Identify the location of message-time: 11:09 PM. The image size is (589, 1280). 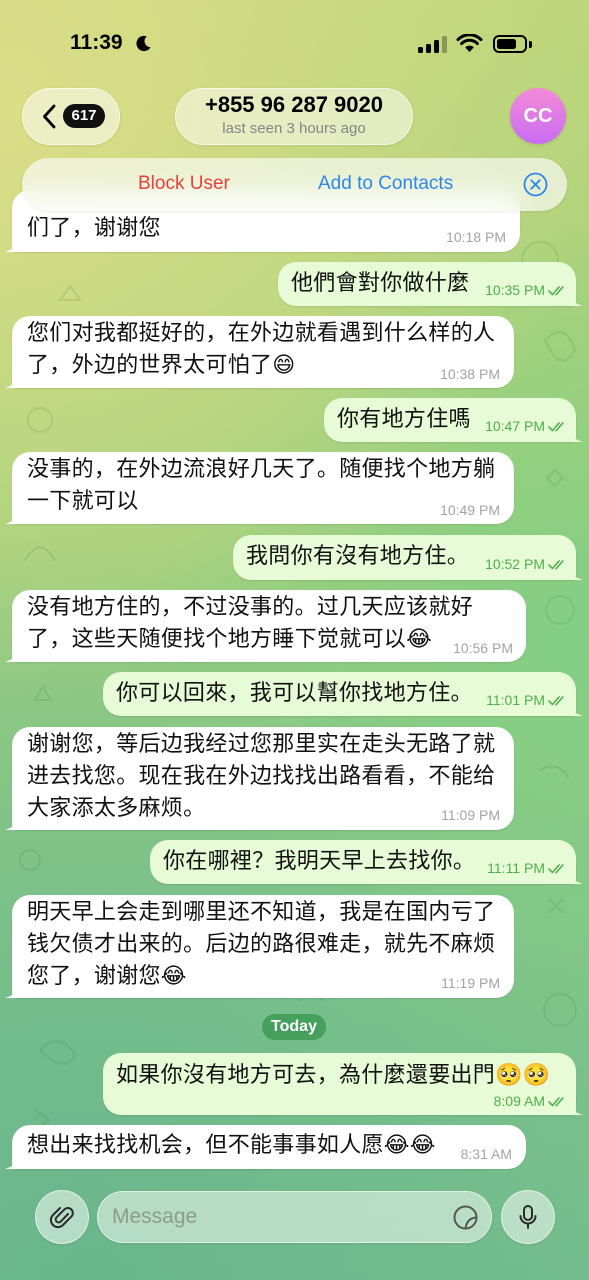
(470, 815).